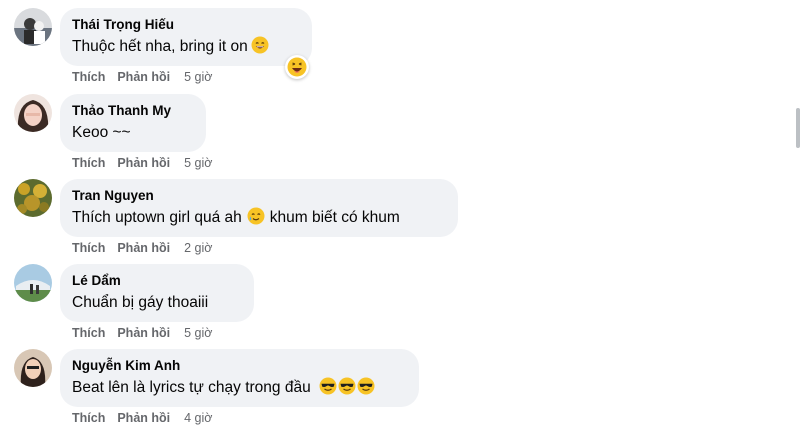 This screenshot has width=800, height=433. Describe the element at coordinates (186, 25) in the screenshot. I see `comment-author: Thái Trọng Hiếu` at that location.